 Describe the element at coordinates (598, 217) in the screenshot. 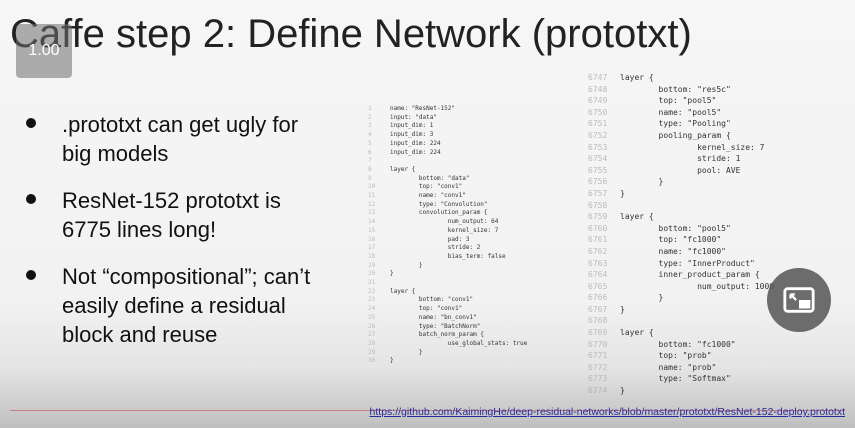

I see `line-number: 6759` at that location.